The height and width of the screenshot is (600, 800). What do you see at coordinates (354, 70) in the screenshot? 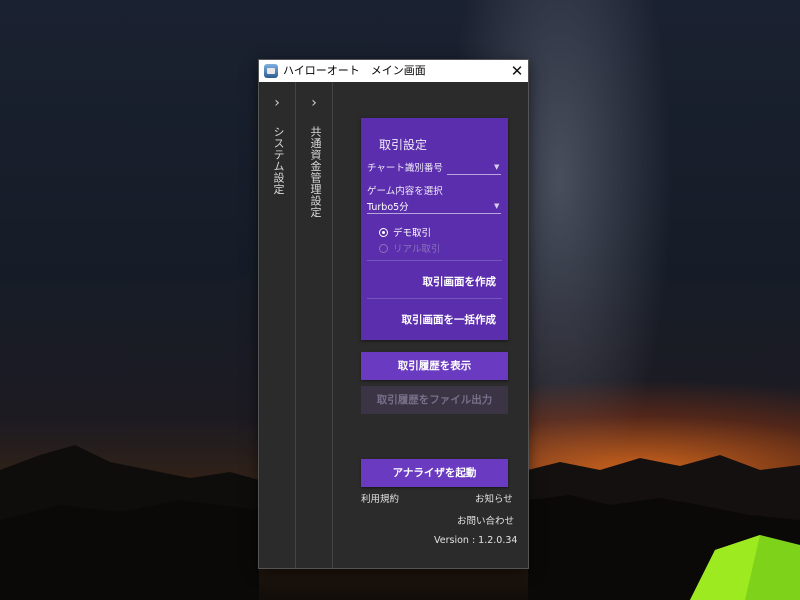
I see `window-title: ハイローオート メイン画面` at bounding box center [354, 70].